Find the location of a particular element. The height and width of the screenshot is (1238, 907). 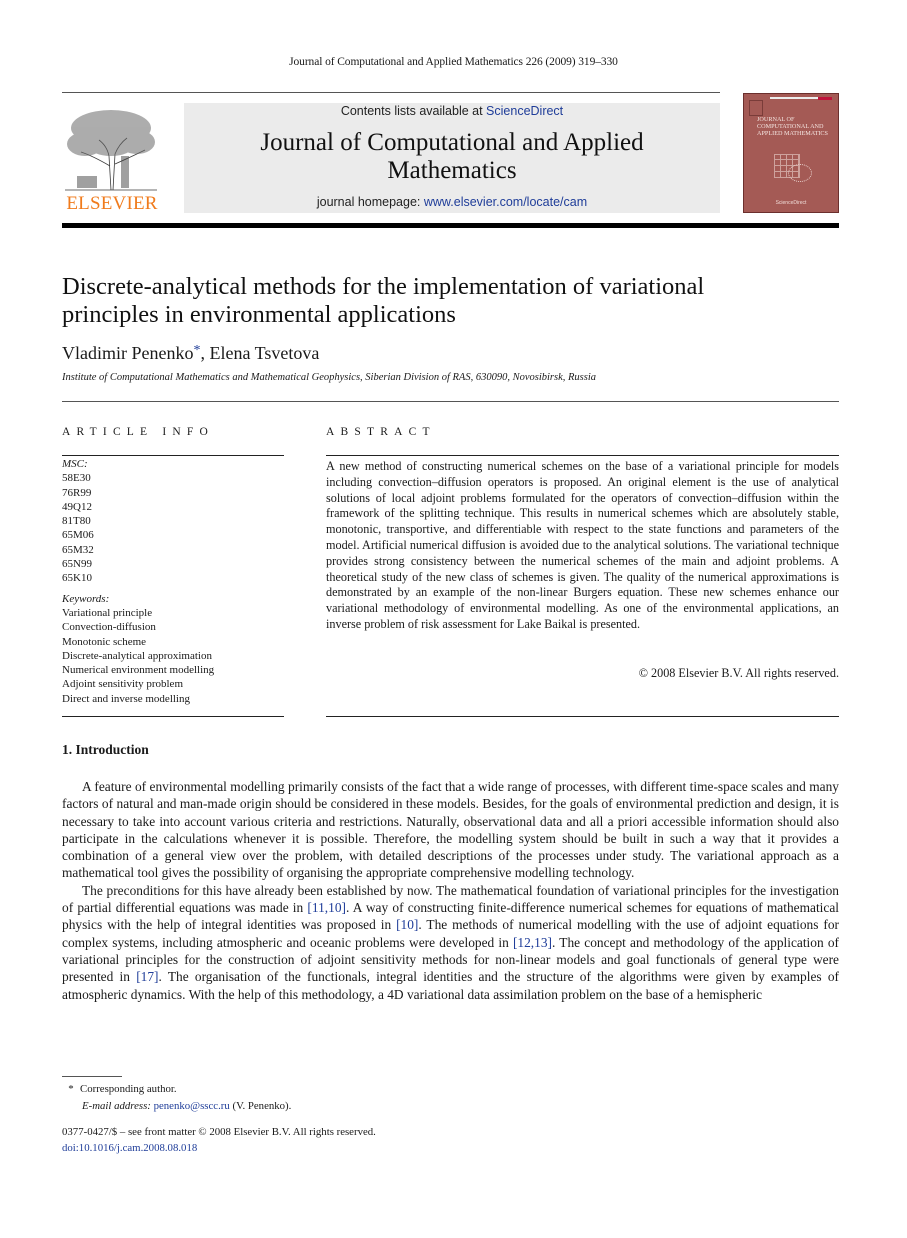

msc-code: 65K10 is located at coordinates (77, 578).